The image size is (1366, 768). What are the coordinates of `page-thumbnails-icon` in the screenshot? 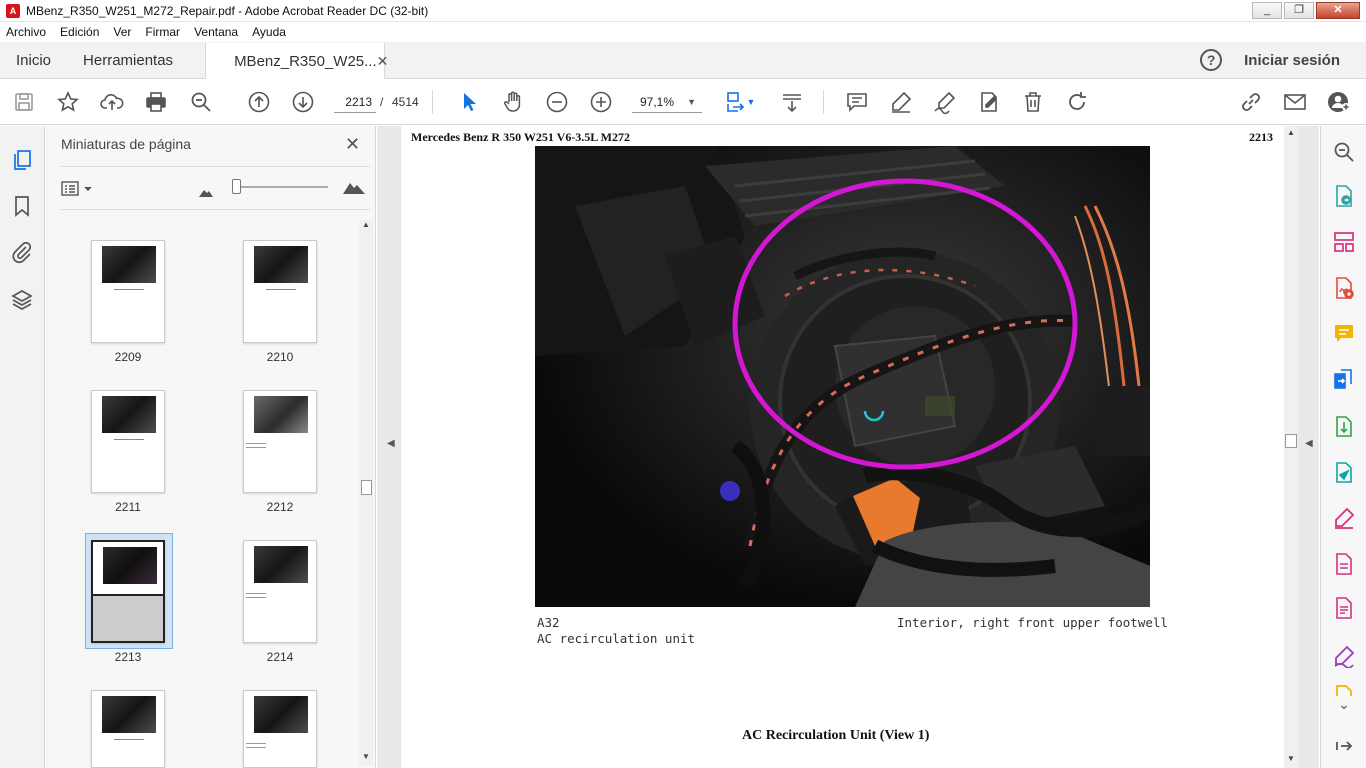 It's located at (22, 160).